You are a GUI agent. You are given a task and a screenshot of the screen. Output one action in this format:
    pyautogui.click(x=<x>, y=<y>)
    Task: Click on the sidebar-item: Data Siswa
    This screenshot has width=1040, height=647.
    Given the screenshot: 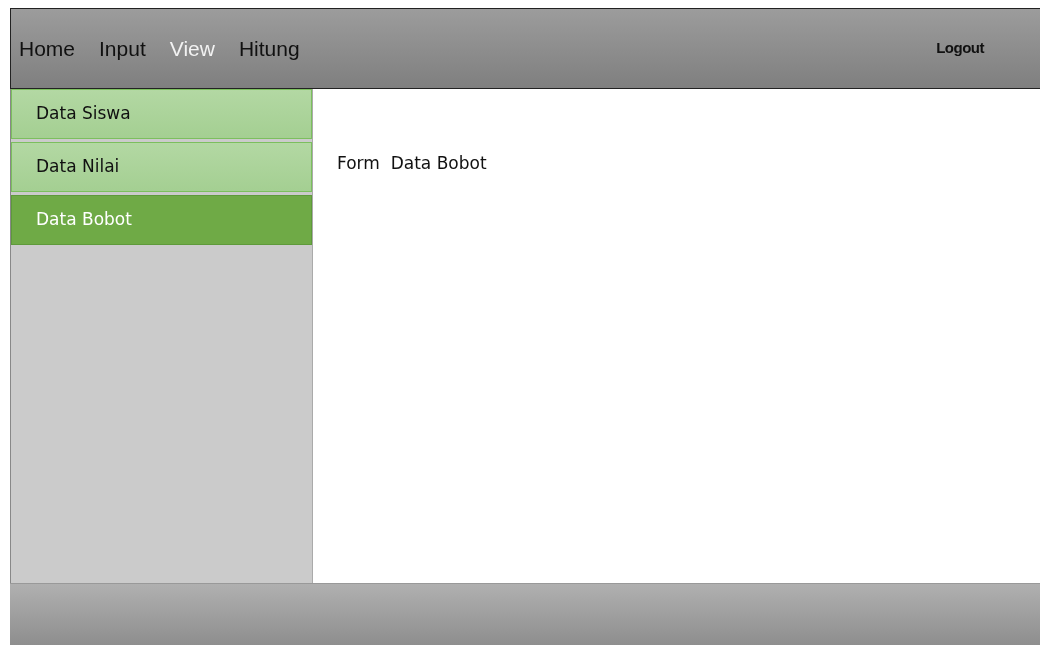 What is the action you would take?
    pyautogui.click(x=161, y=114)
    